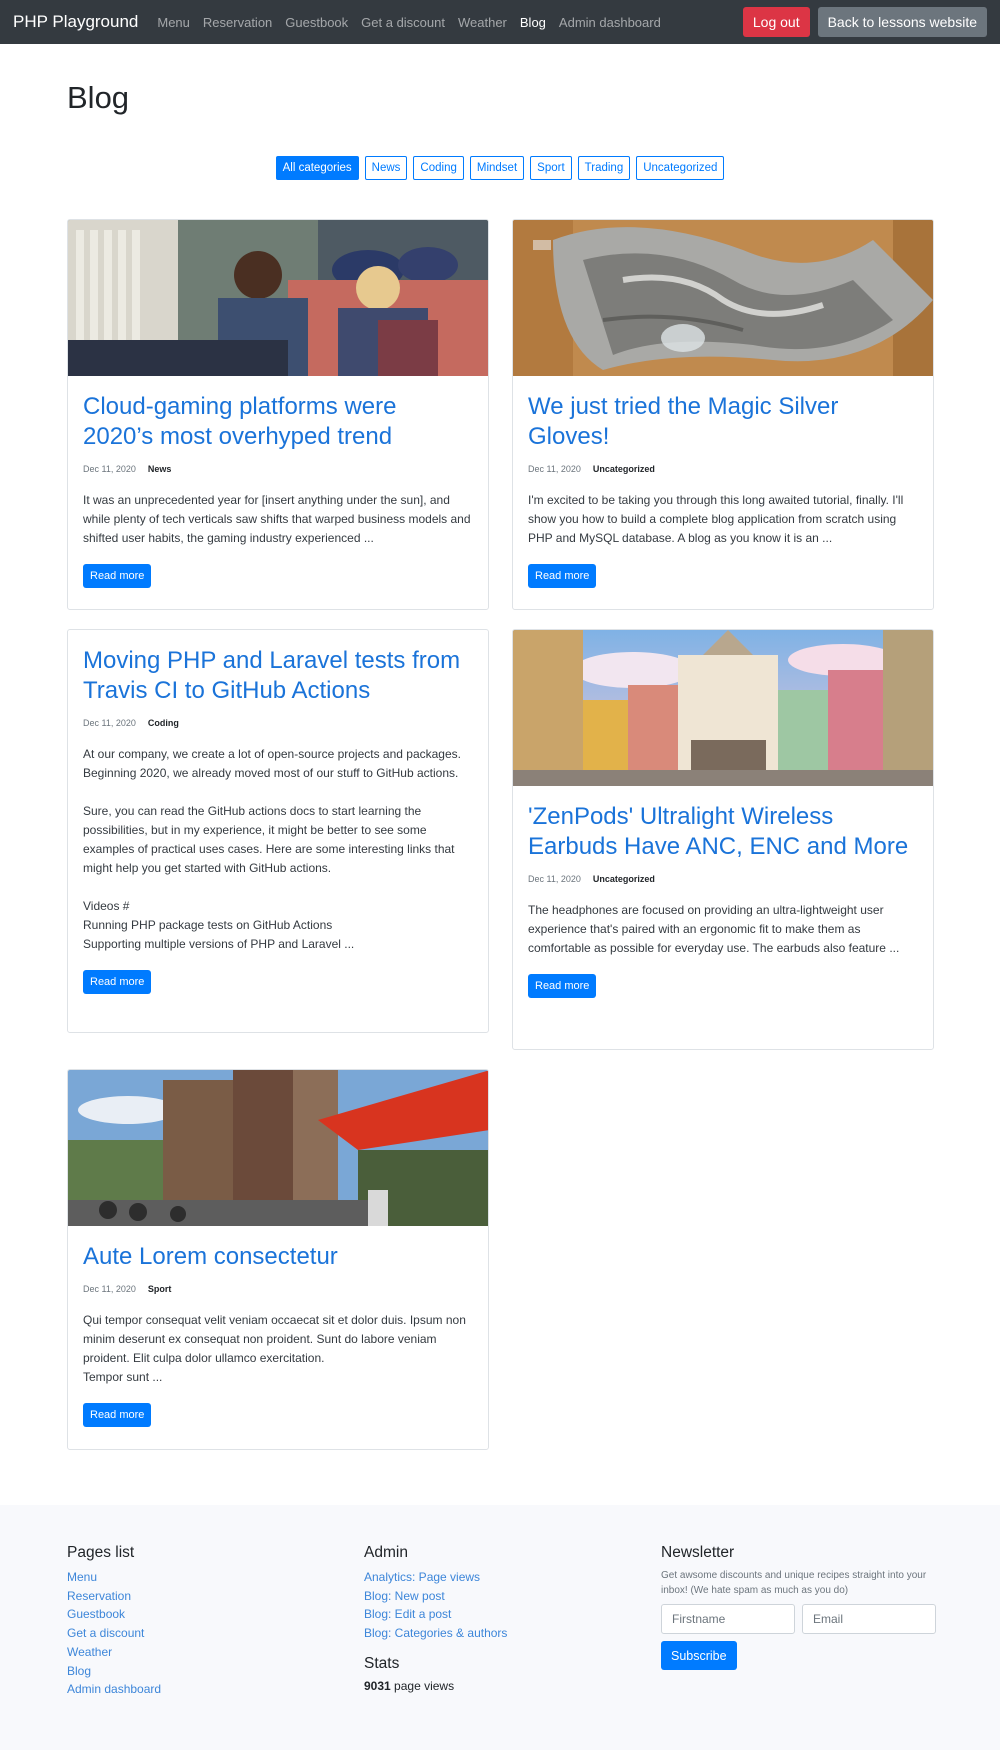  Describe the element at coordinates (237, 22) in the screenshot. I see `nav-link-reservation: Reservation` at that location.